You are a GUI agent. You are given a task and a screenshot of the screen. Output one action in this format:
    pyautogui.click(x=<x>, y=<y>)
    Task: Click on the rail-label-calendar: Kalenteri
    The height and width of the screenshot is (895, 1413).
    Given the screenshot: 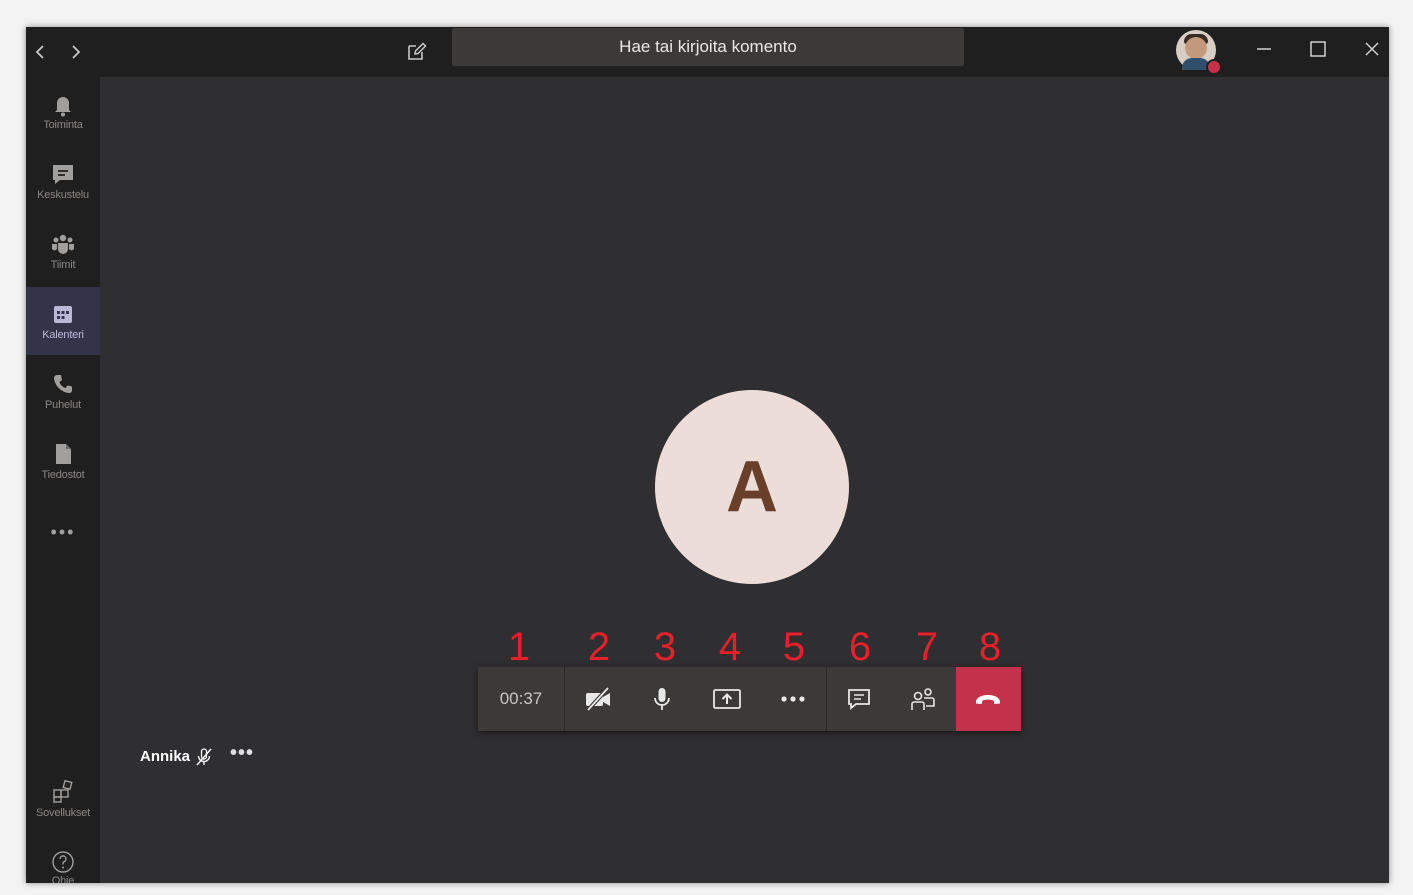 What is the action you would take?
    pyautogui.click(x=63, y=335)
    